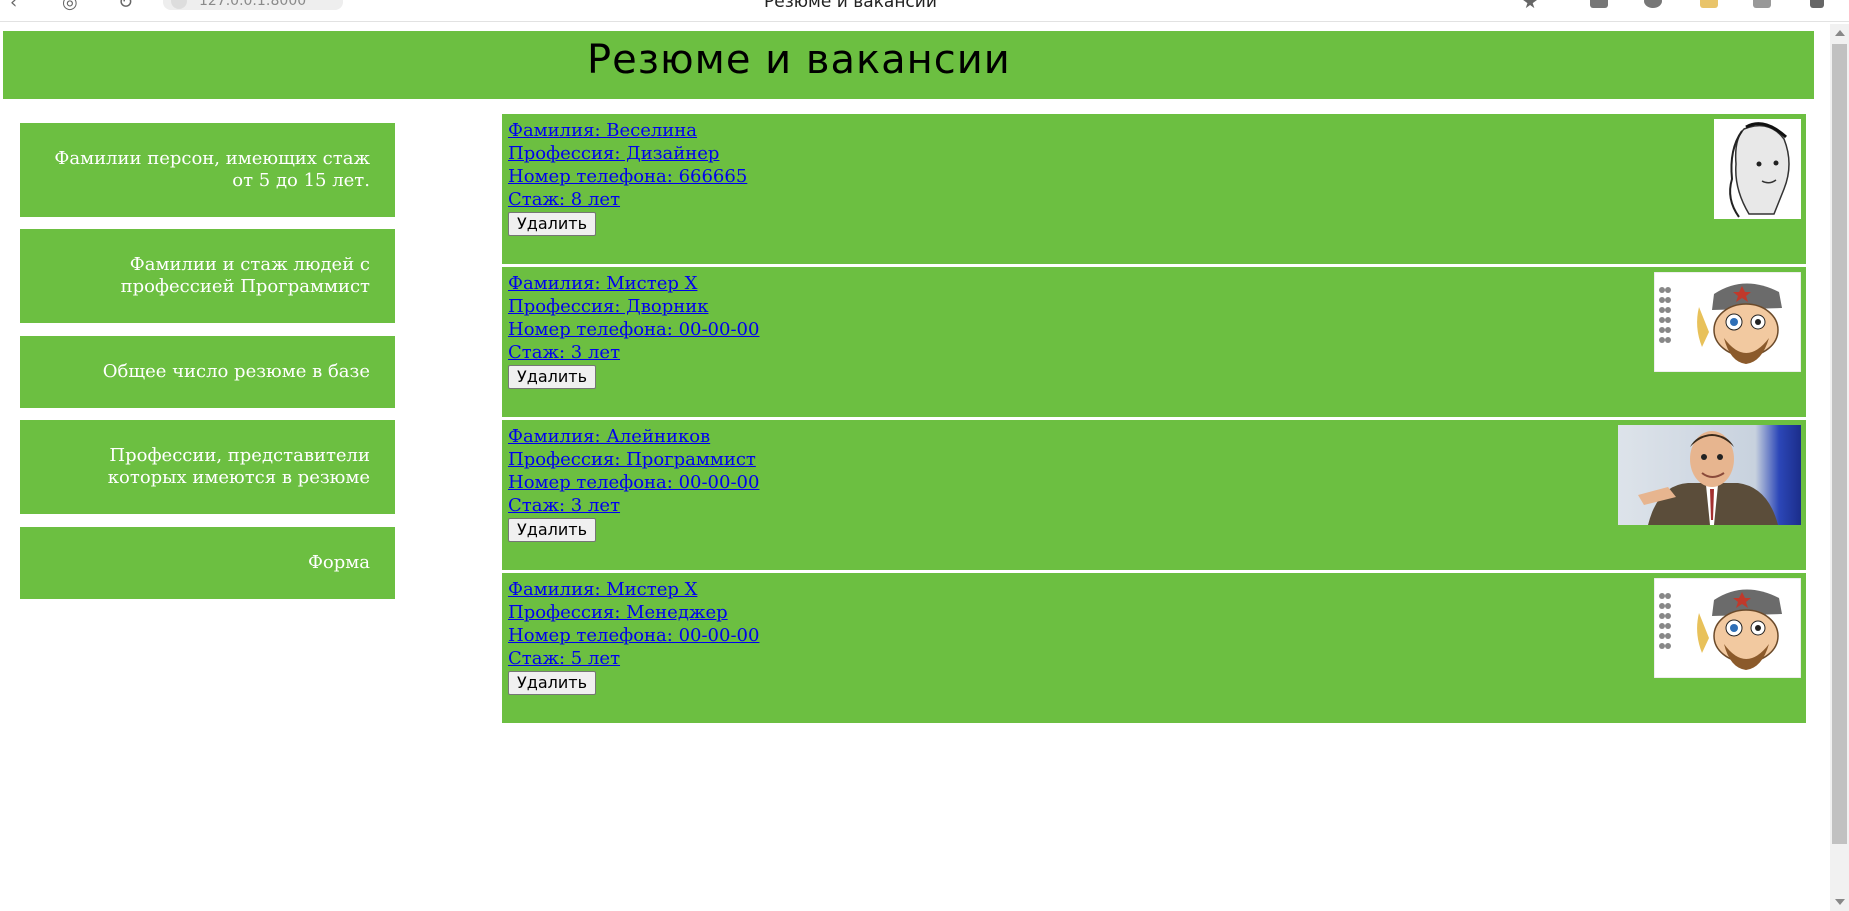  Describe the element at coordinates (1653, 4) in the screenshot. I see `sync-icon` at that location.